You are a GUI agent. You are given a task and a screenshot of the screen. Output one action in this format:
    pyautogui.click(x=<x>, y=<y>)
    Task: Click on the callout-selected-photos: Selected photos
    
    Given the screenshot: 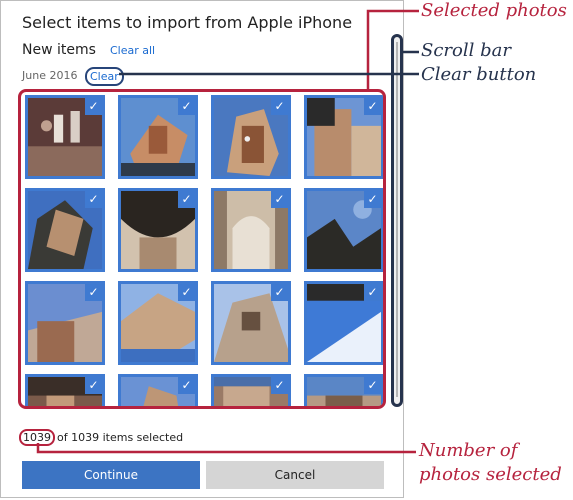 What is the action you would take?
    pyautogui.click(x=494, y=10)
    